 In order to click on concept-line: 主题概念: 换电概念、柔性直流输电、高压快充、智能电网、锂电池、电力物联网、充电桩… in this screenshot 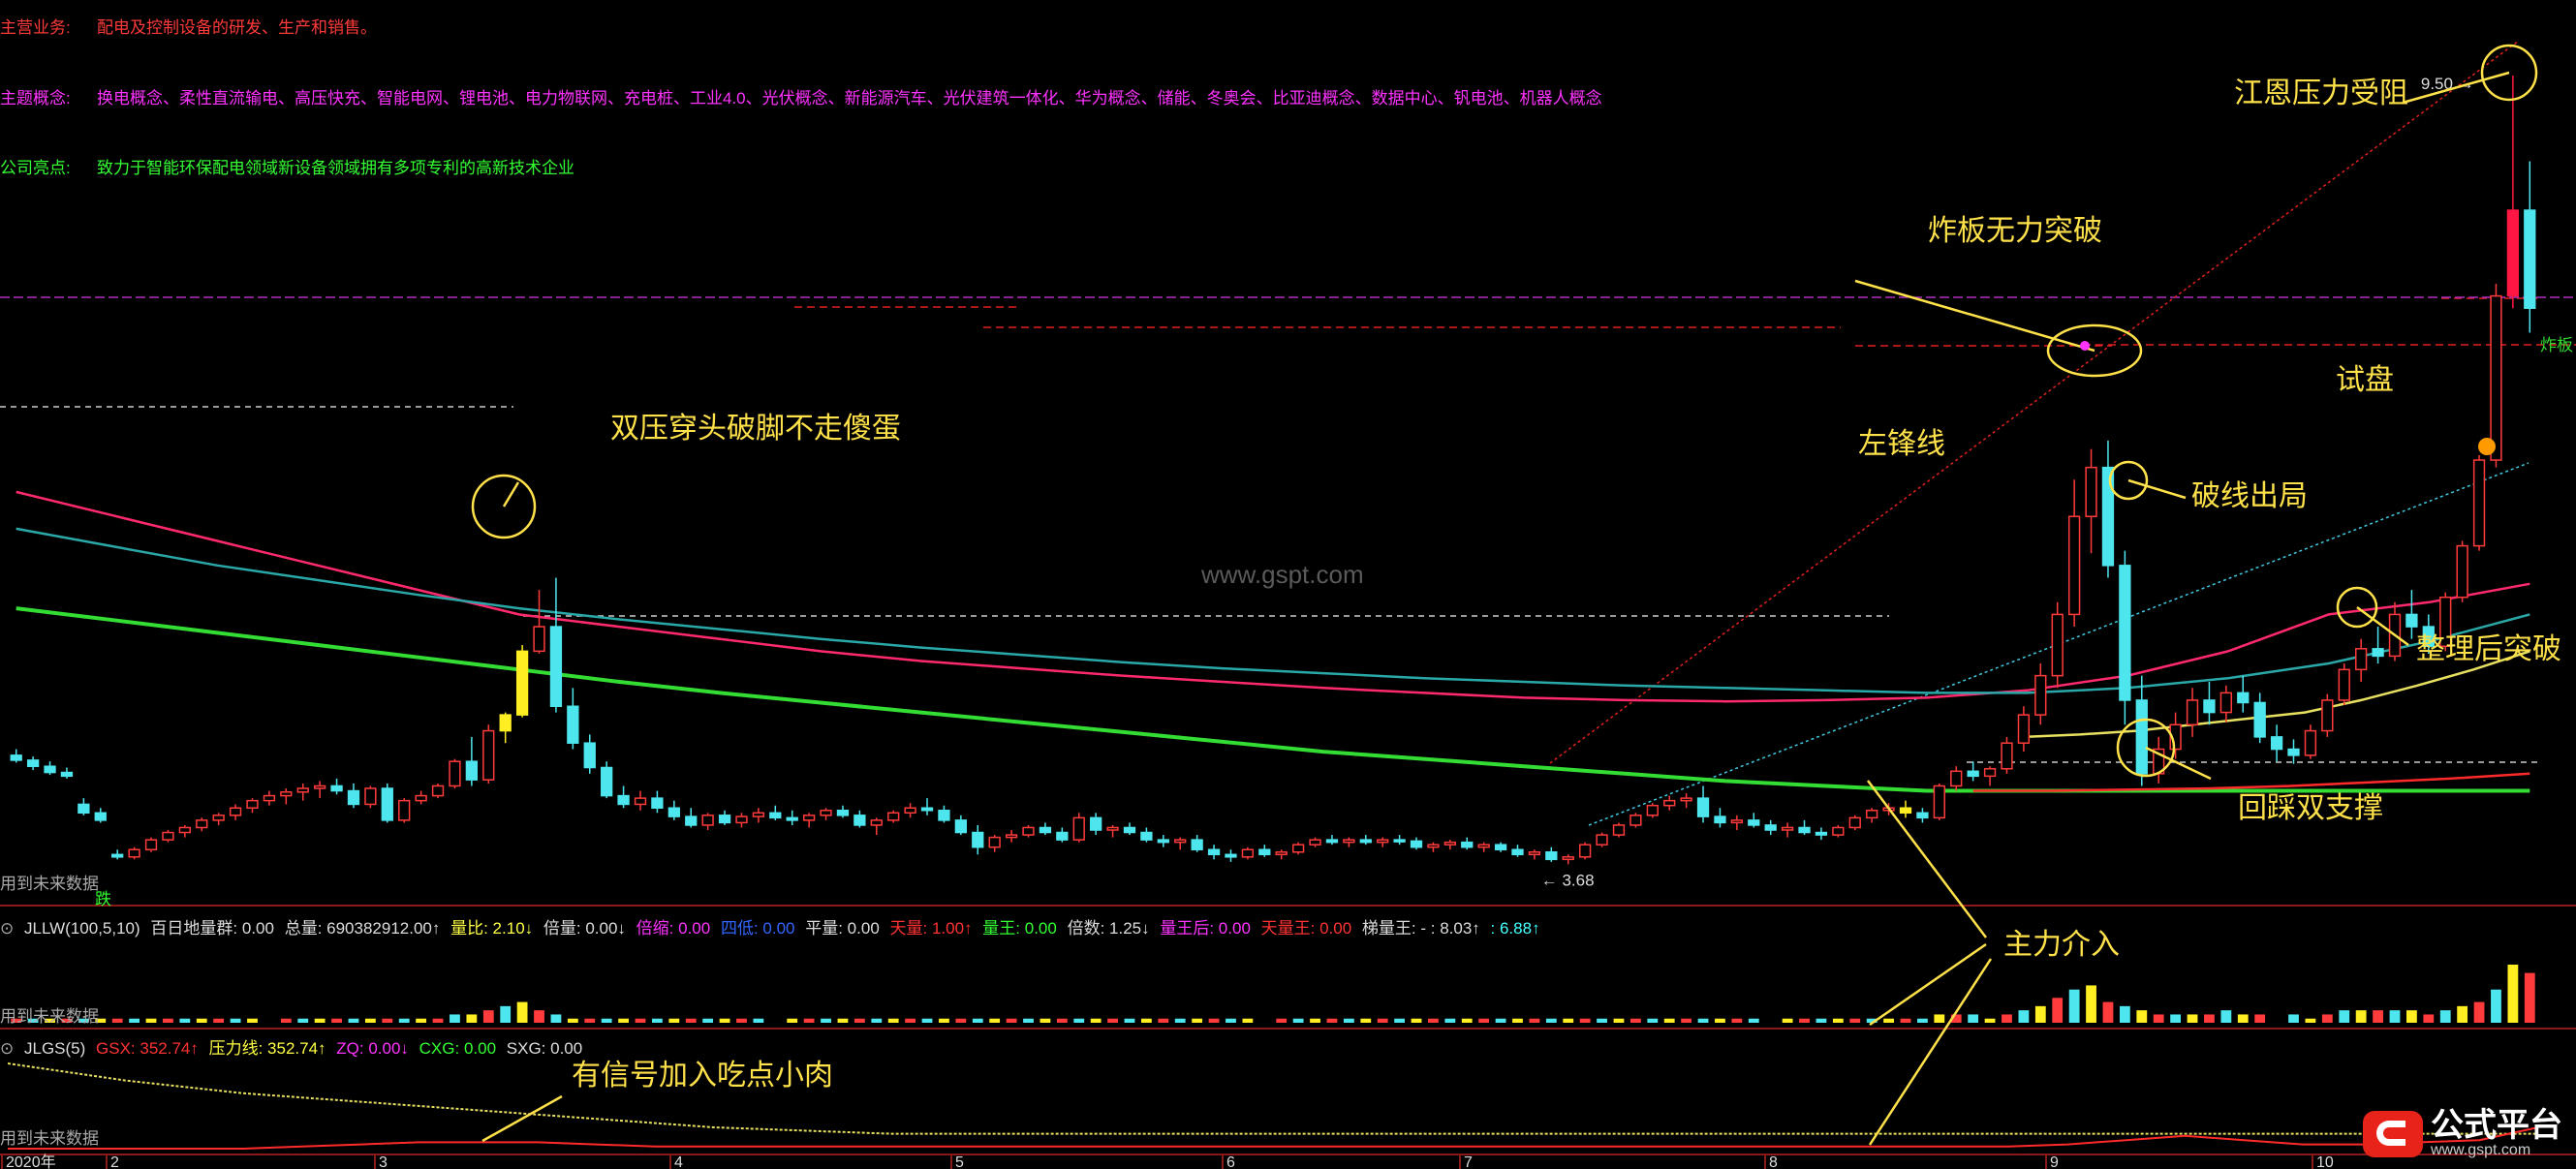, I will do `click(801, 96)`.